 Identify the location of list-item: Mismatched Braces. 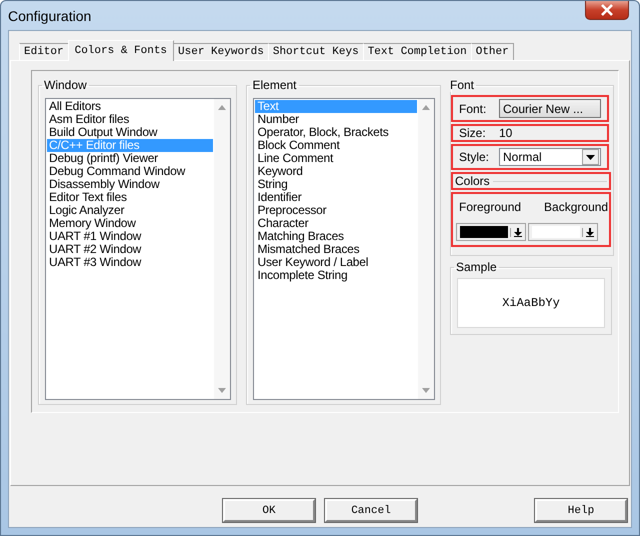
(336, 249).